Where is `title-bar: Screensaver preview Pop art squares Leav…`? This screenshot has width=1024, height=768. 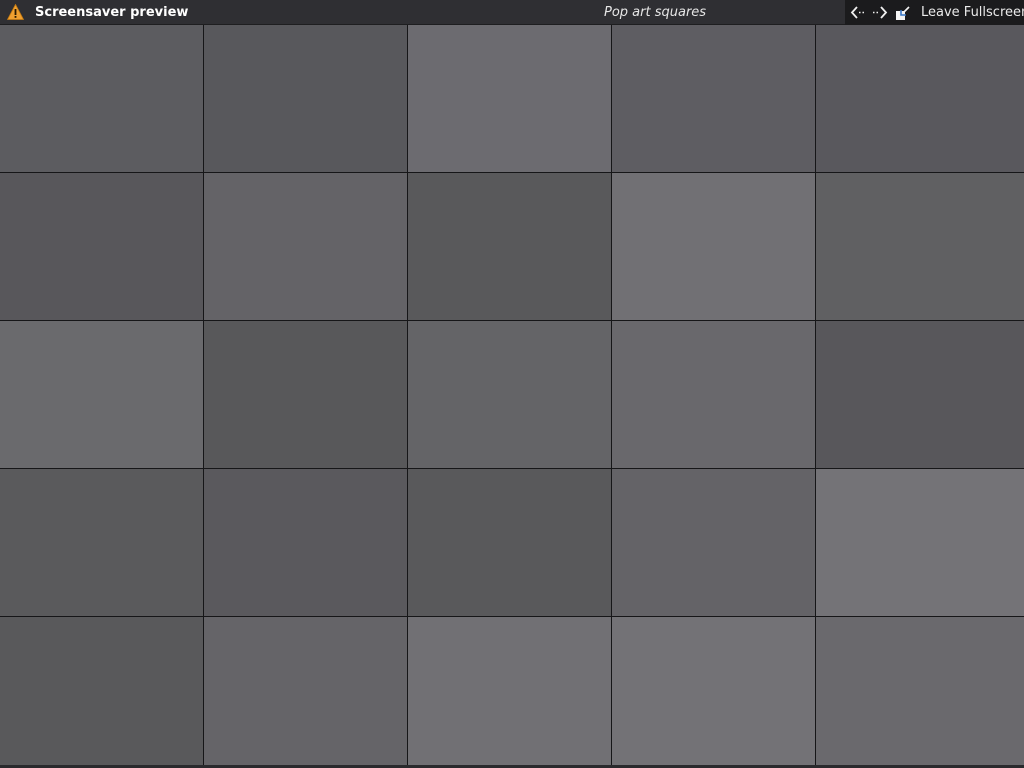
title-bar: Screensaver preview Pop art squares Leav… is located at coordinates (512, 12).